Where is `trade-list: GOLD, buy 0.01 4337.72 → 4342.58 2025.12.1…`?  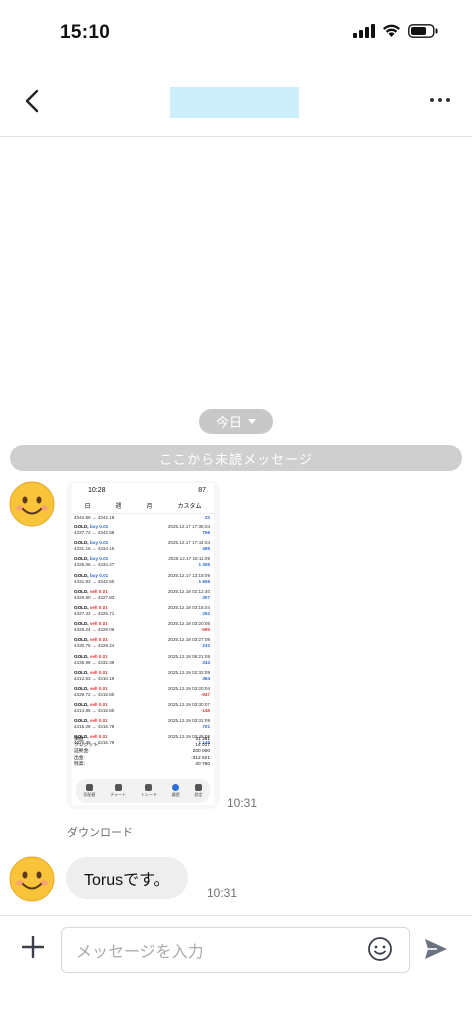 trade-list: GOLD, buy 0.01 4337.72 → 4342.58 2025.12.1… is located at coordinates (143, 635).